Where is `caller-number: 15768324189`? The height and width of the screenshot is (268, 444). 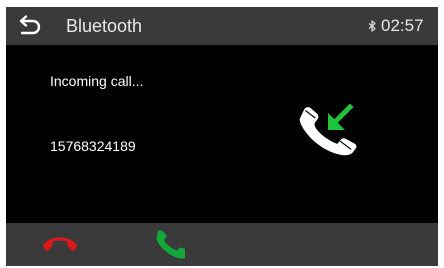 caller-number: 15768324189 is located at coordinates (93, 146).